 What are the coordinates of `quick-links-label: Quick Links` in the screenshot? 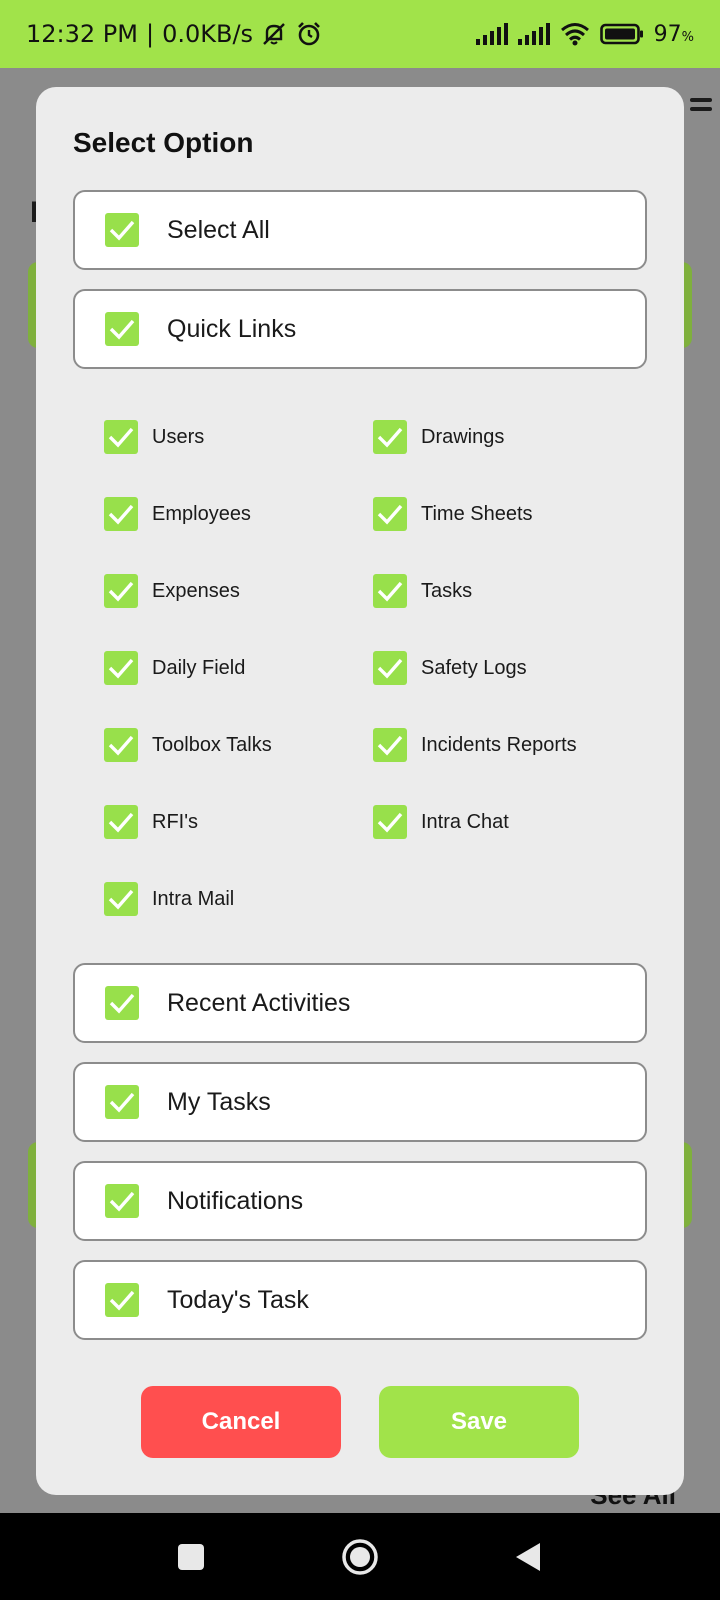 It's located at (232, 328).